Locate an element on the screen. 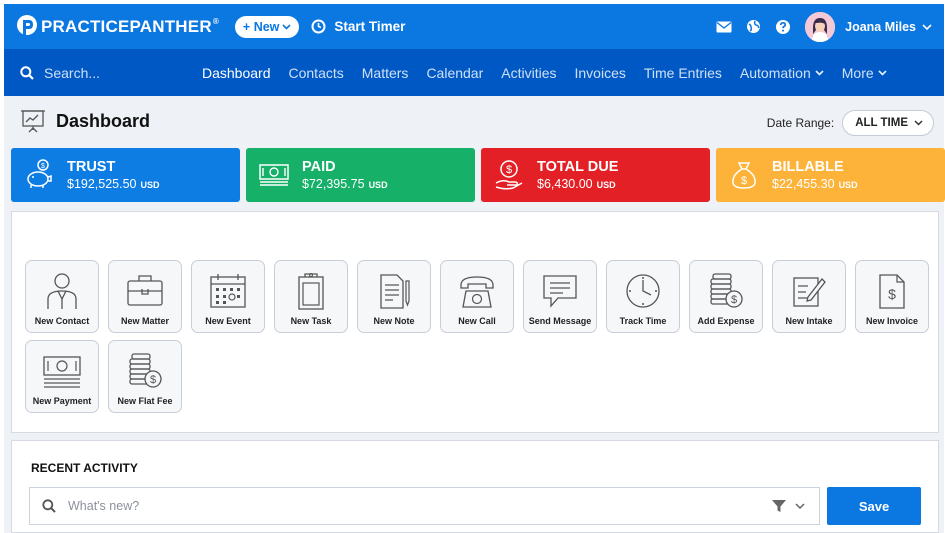 This screenshot has height=533, width=945. date-range-value: ALL TIME is located at coordinates (881, 123).